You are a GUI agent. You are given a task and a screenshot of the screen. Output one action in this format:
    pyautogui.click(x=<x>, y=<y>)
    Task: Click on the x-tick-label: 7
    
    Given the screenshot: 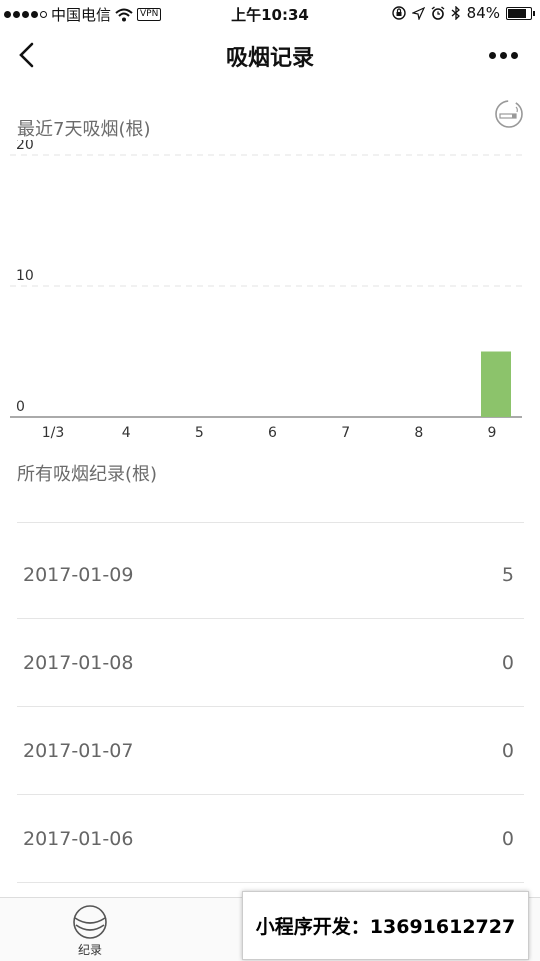 What is the action you would take?
    pyautogui.click(x=345, y=433)
    